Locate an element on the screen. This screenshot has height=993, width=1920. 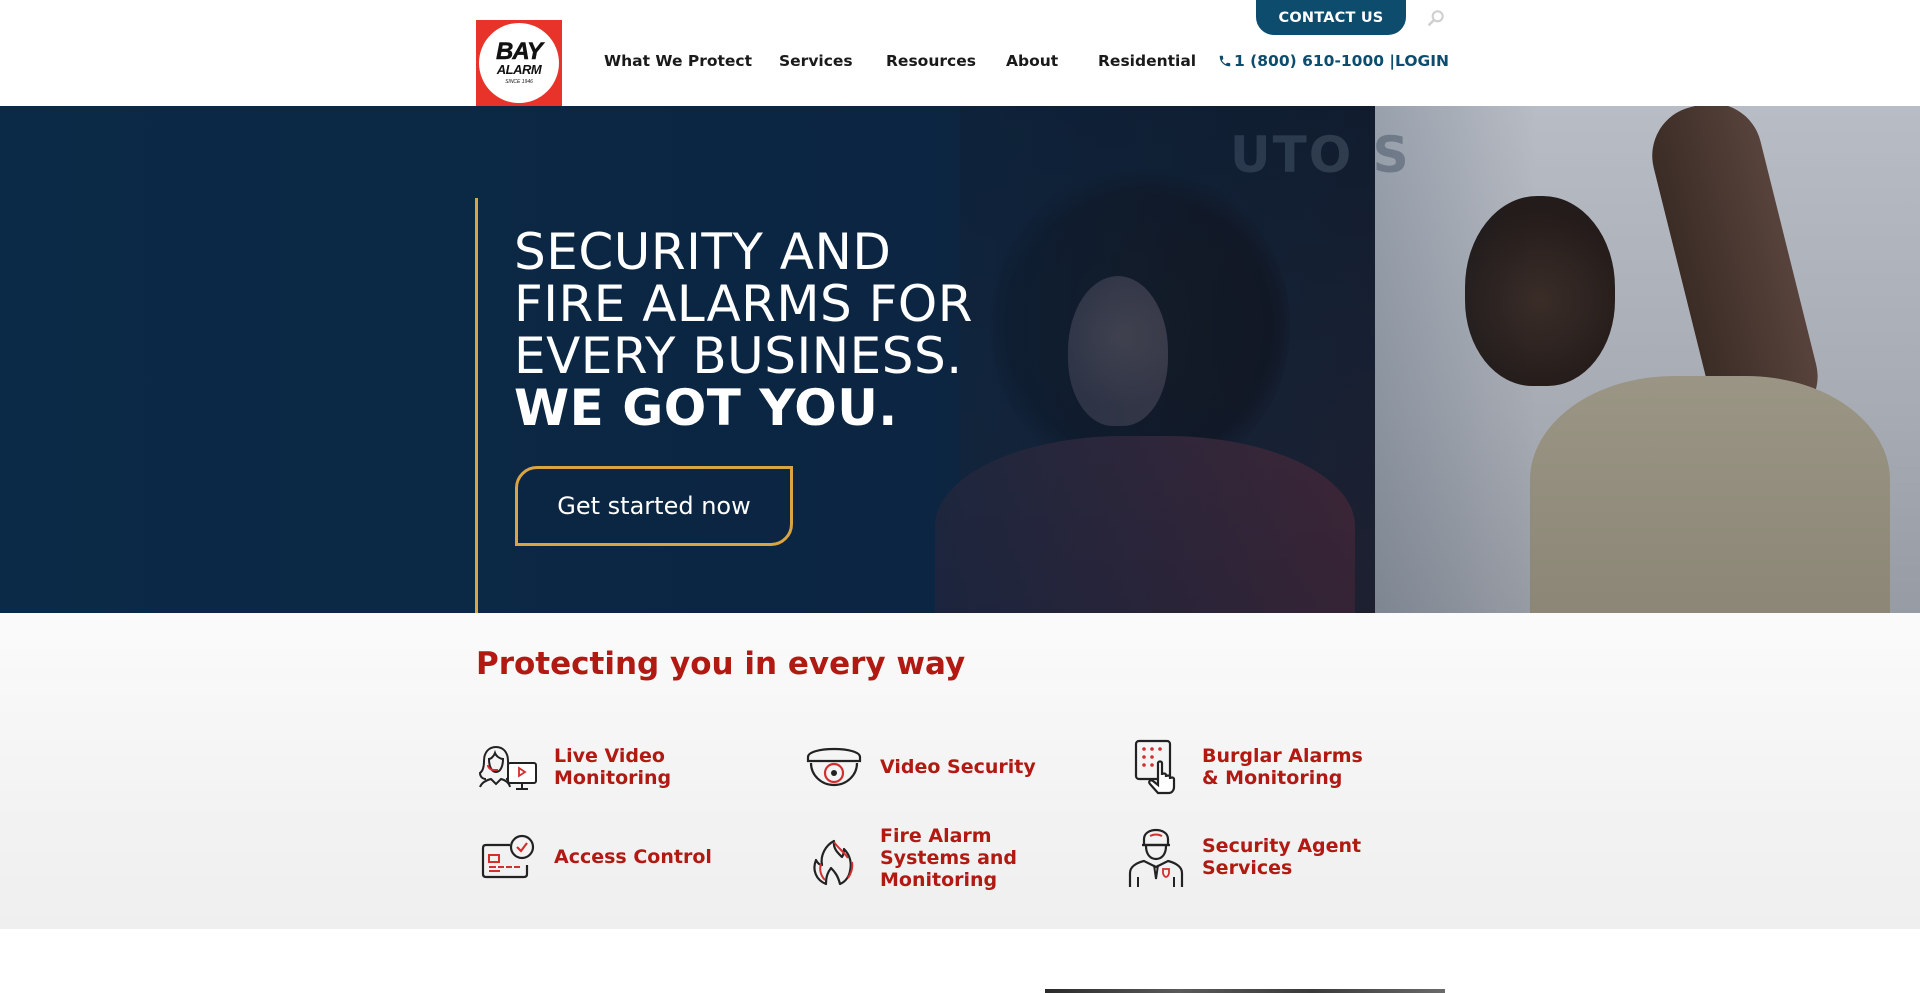
service-burglar-alarms: Burglar Alarms & Monitoring is located at coordinates (1248, 767).